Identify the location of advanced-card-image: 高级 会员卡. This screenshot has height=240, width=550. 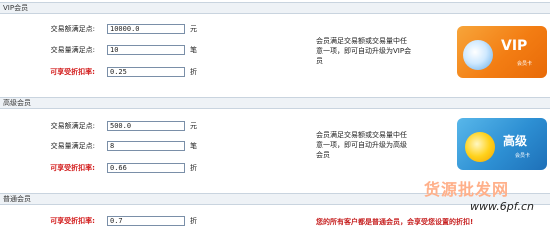
(502, 144).